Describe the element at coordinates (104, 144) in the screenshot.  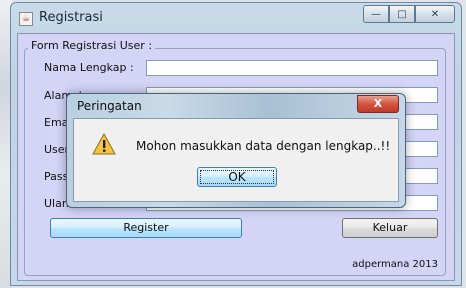
I see `warning-icon` at that location.